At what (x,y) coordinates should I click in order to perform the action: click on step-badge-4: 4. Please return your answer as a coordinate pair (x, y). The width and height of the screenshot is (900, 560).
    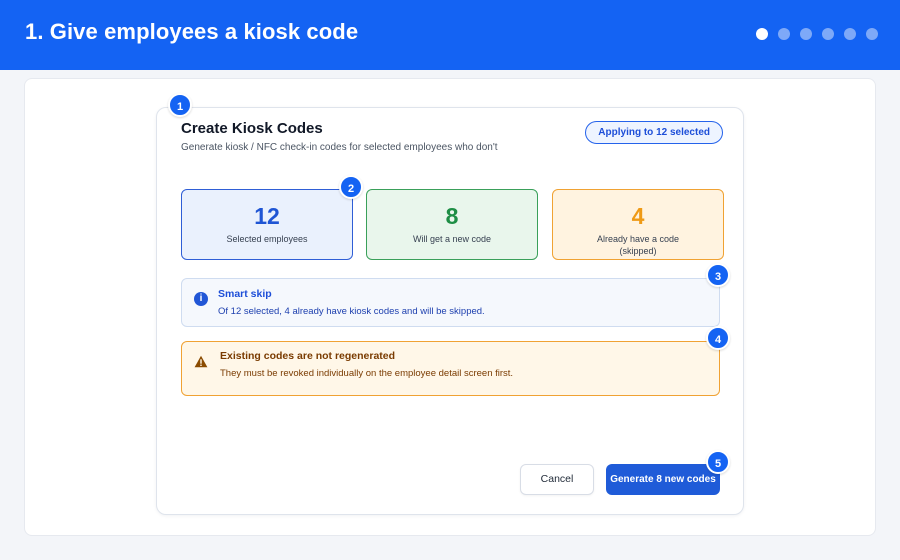
    Looking at the image, I should click on (718, 338).